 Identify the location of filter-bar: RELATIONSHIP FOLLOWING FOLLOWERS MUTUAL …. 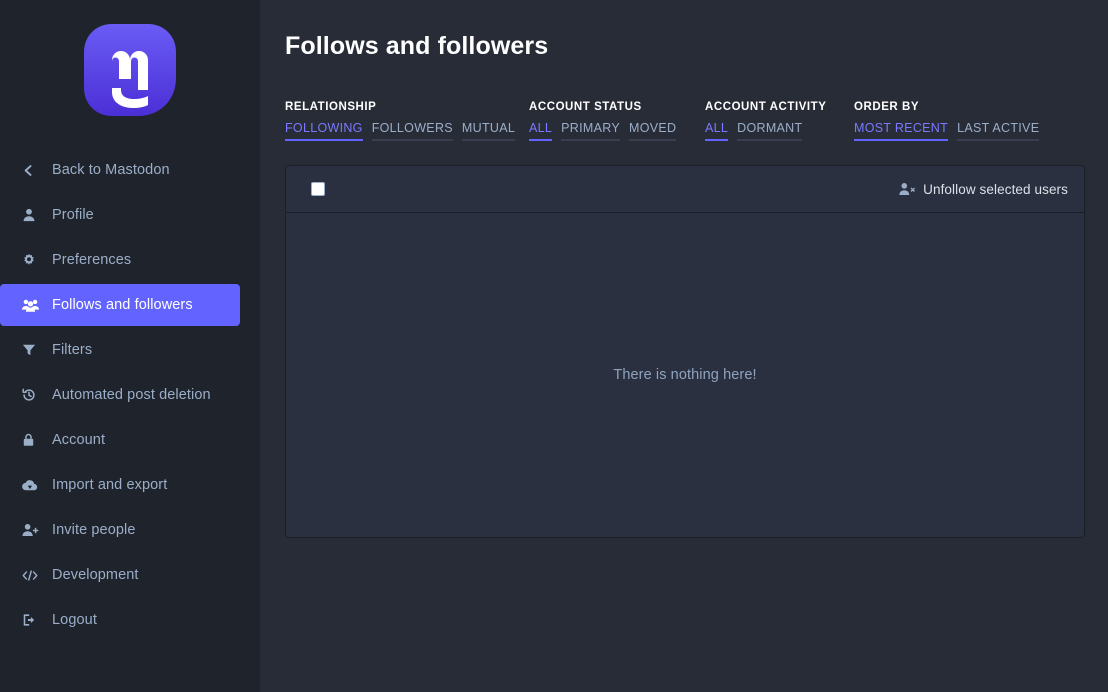
(684, 121).